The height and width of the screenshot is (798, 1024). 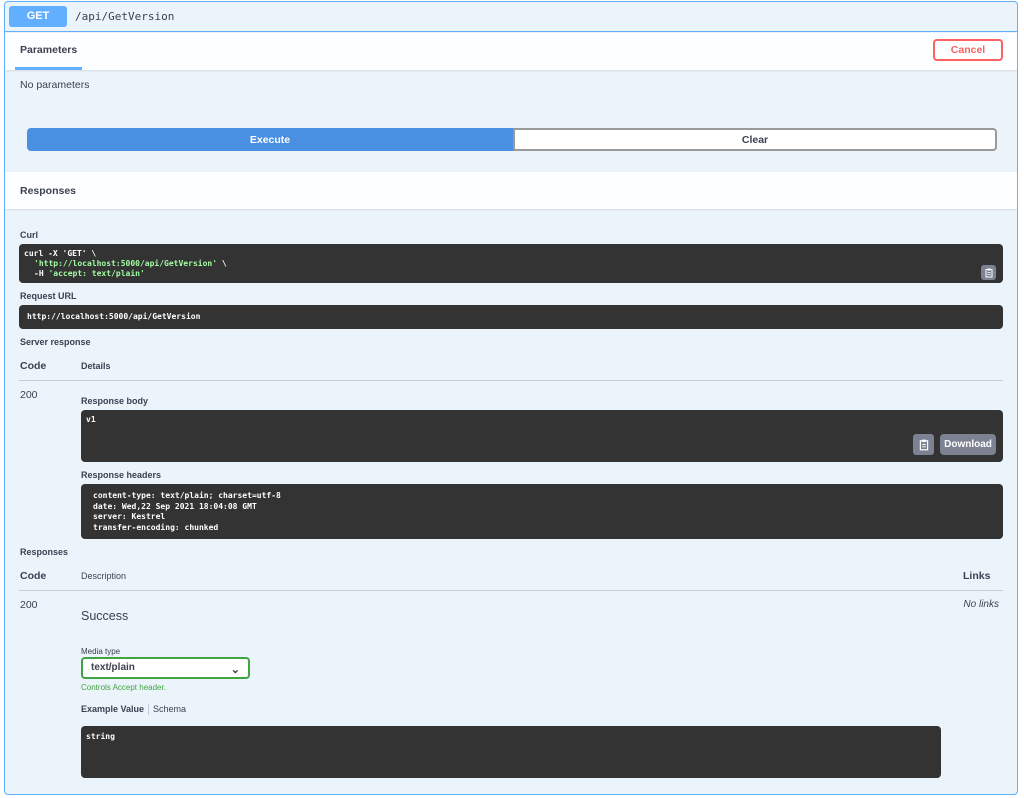 What do you see at coordinates (169, 709) in the screenshot?
I see `tab-schema: Schema` at bounding box center [169, 709].